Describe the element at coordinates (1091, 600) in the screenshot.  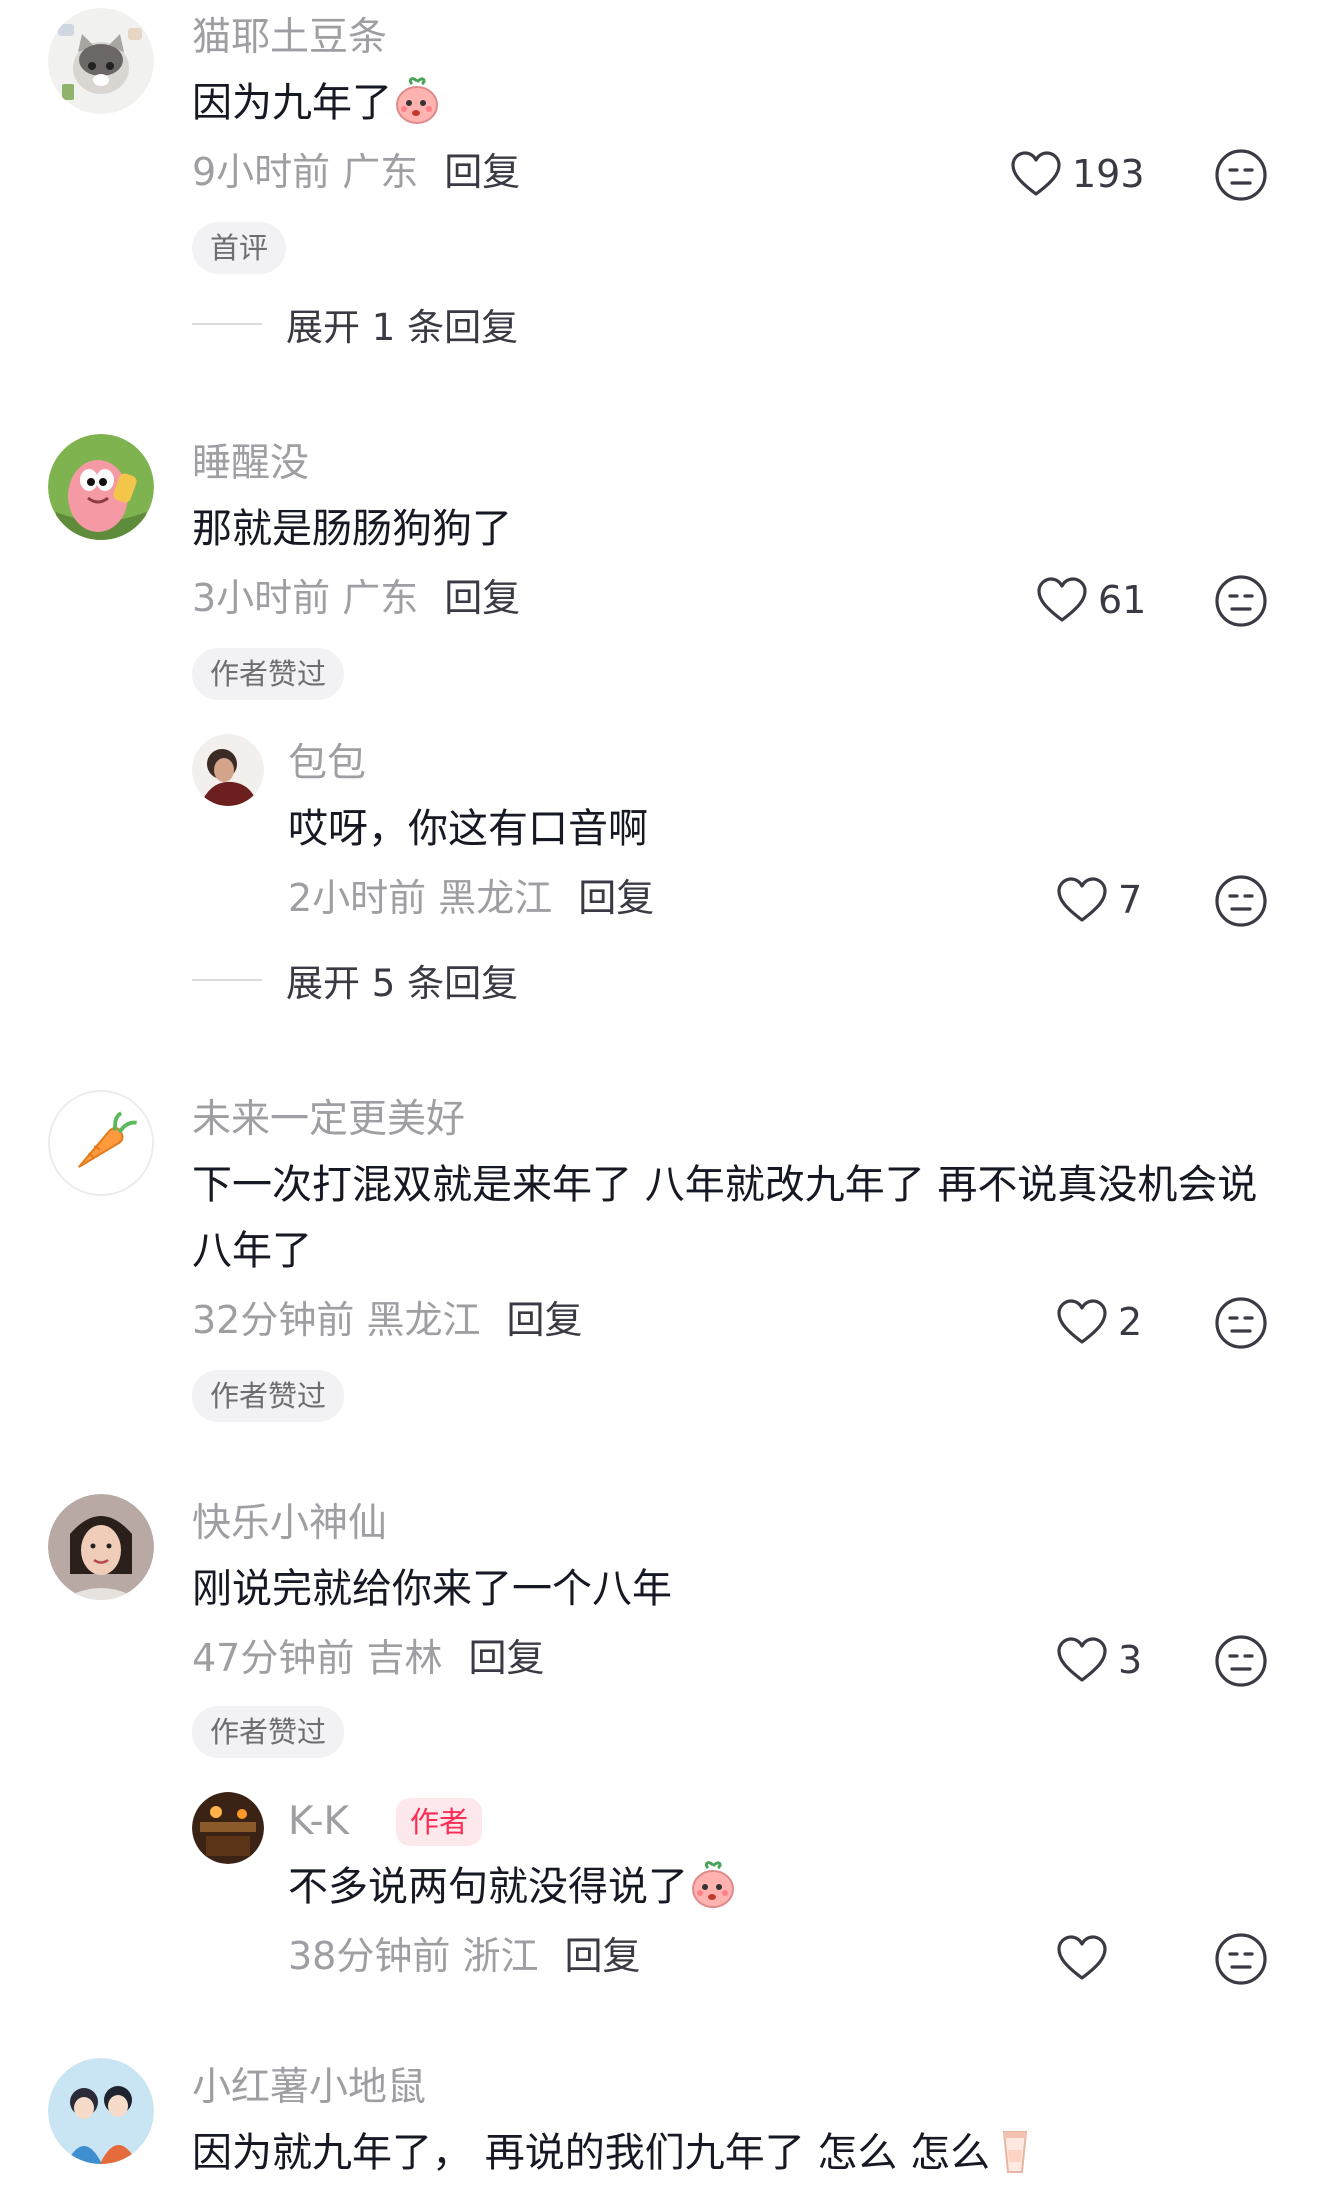
I see `like-button: 61` at that location.